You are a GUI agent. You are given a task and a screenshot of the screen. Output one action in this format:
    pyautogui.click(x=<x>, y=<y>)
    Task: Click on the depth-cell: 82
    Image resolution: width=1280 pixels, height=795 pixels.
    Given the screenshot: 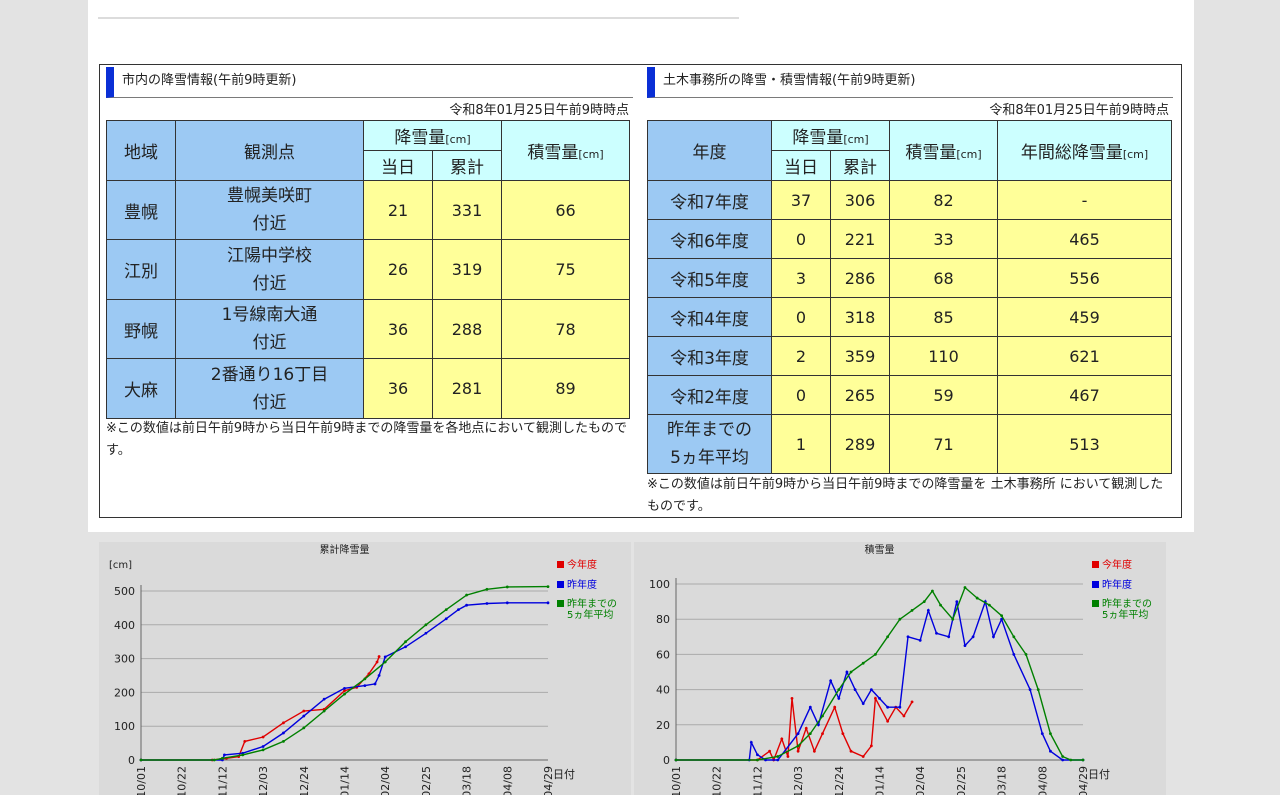 What is the action you would take?
    pyautogui.click(x=944, y=200)
    